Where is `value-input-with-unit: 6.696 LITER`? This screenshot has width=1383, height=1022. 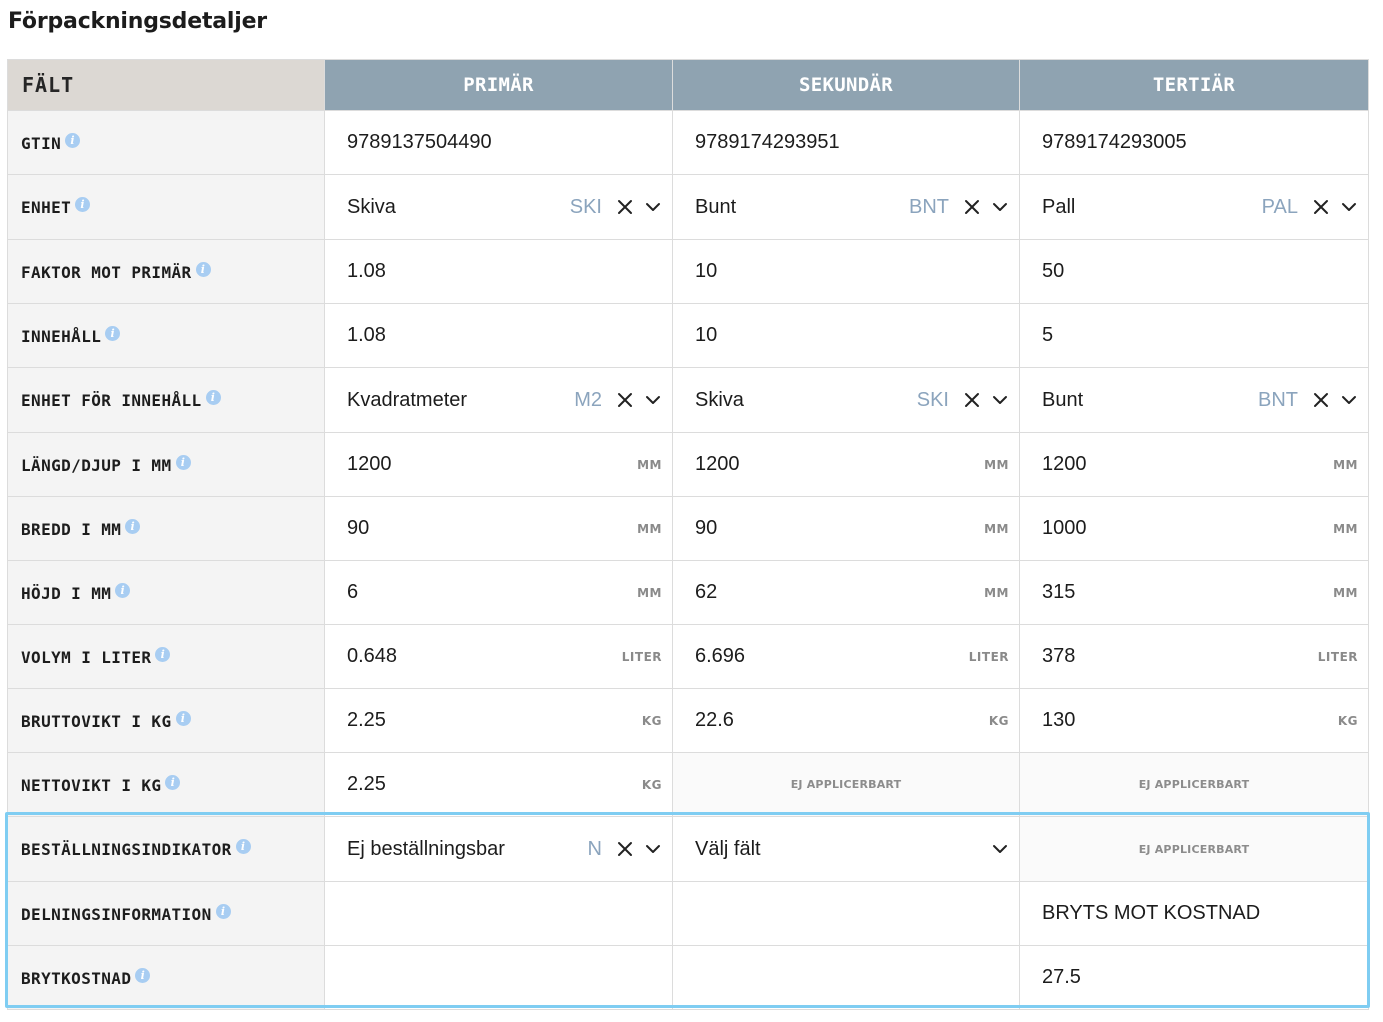 value-input-with-unit: 6.696 LITER is located at coordinates (846, 656).